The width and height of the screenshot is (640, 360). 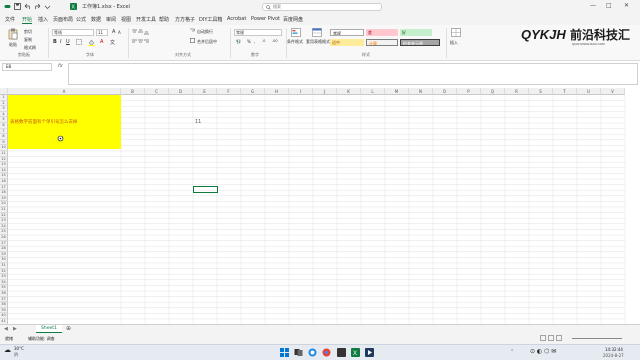 What do you see at coordinates (543, 351) in the screenshot?
I see `tray-icons: ⊙ ◐ ⬡ ✉` at bounding box center [543, 351].